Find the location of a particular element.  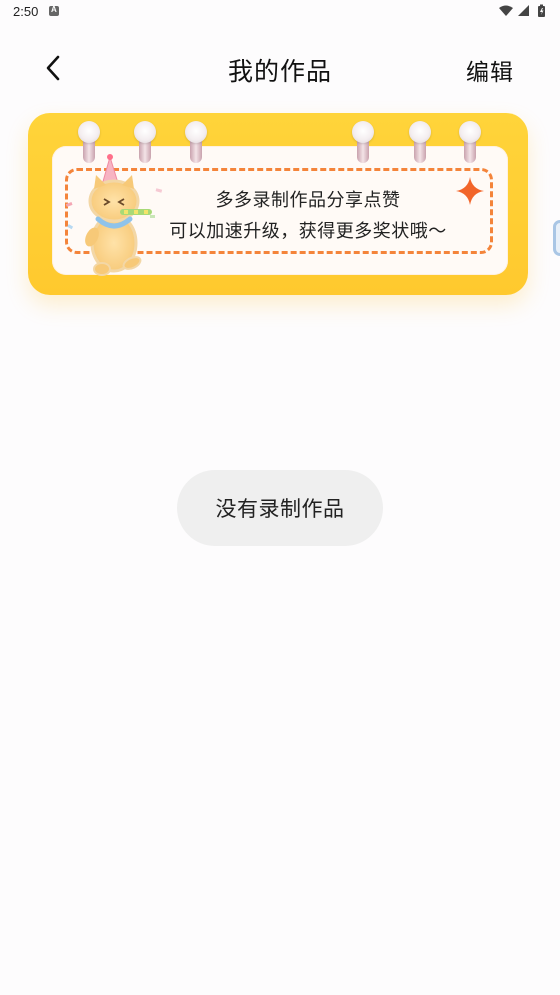

edit-button: 编辑 is located at coordinates (490, 70).